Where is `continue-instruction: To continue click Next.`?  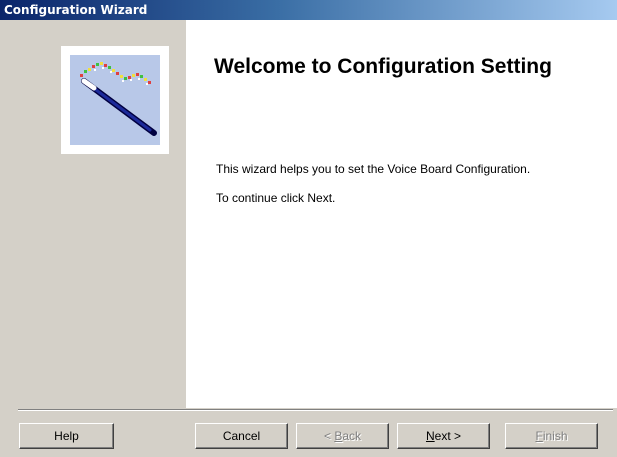 continue-instruction: To continue click Next. is located at coordinates (276, 198).